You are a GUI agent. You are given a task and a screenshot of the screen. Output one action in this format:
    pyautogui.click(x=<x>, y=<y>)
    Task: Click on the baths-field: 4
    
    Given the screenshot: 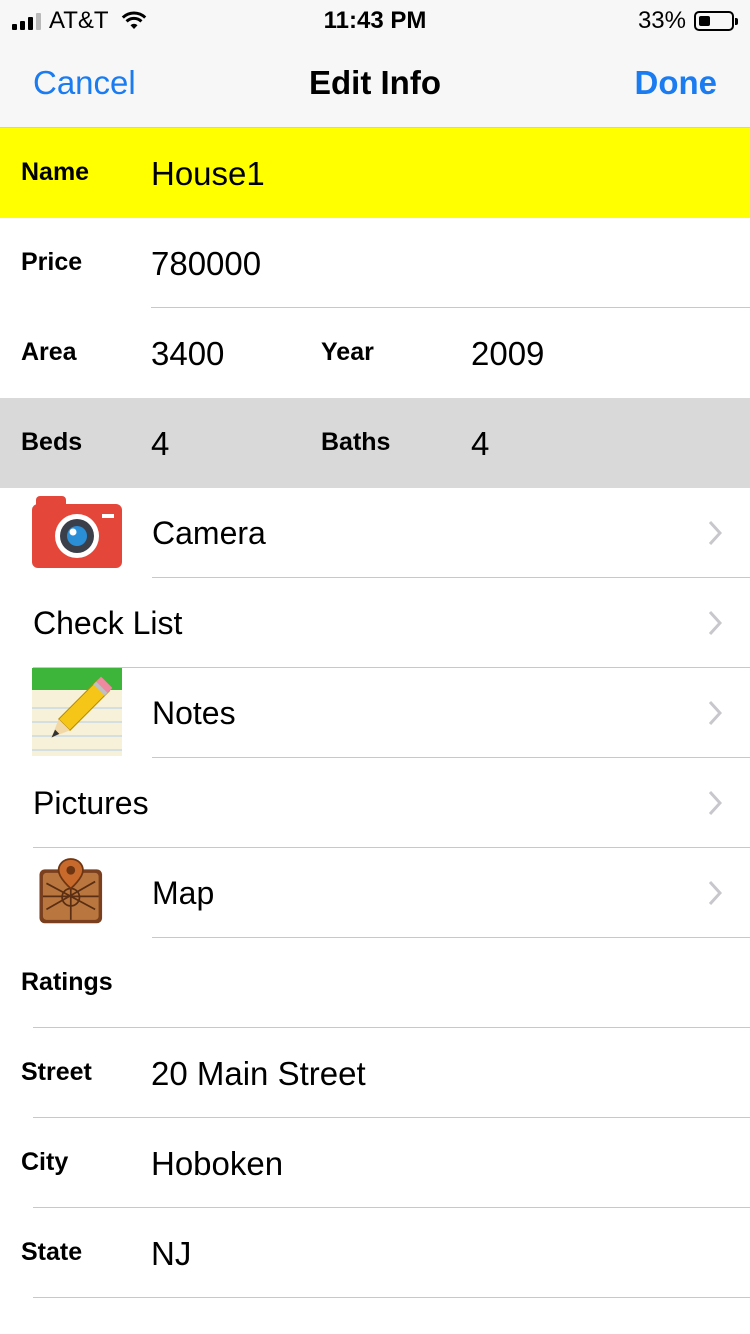 What is the action you would take?
    pyautogui.click(x=480, y=444)
    